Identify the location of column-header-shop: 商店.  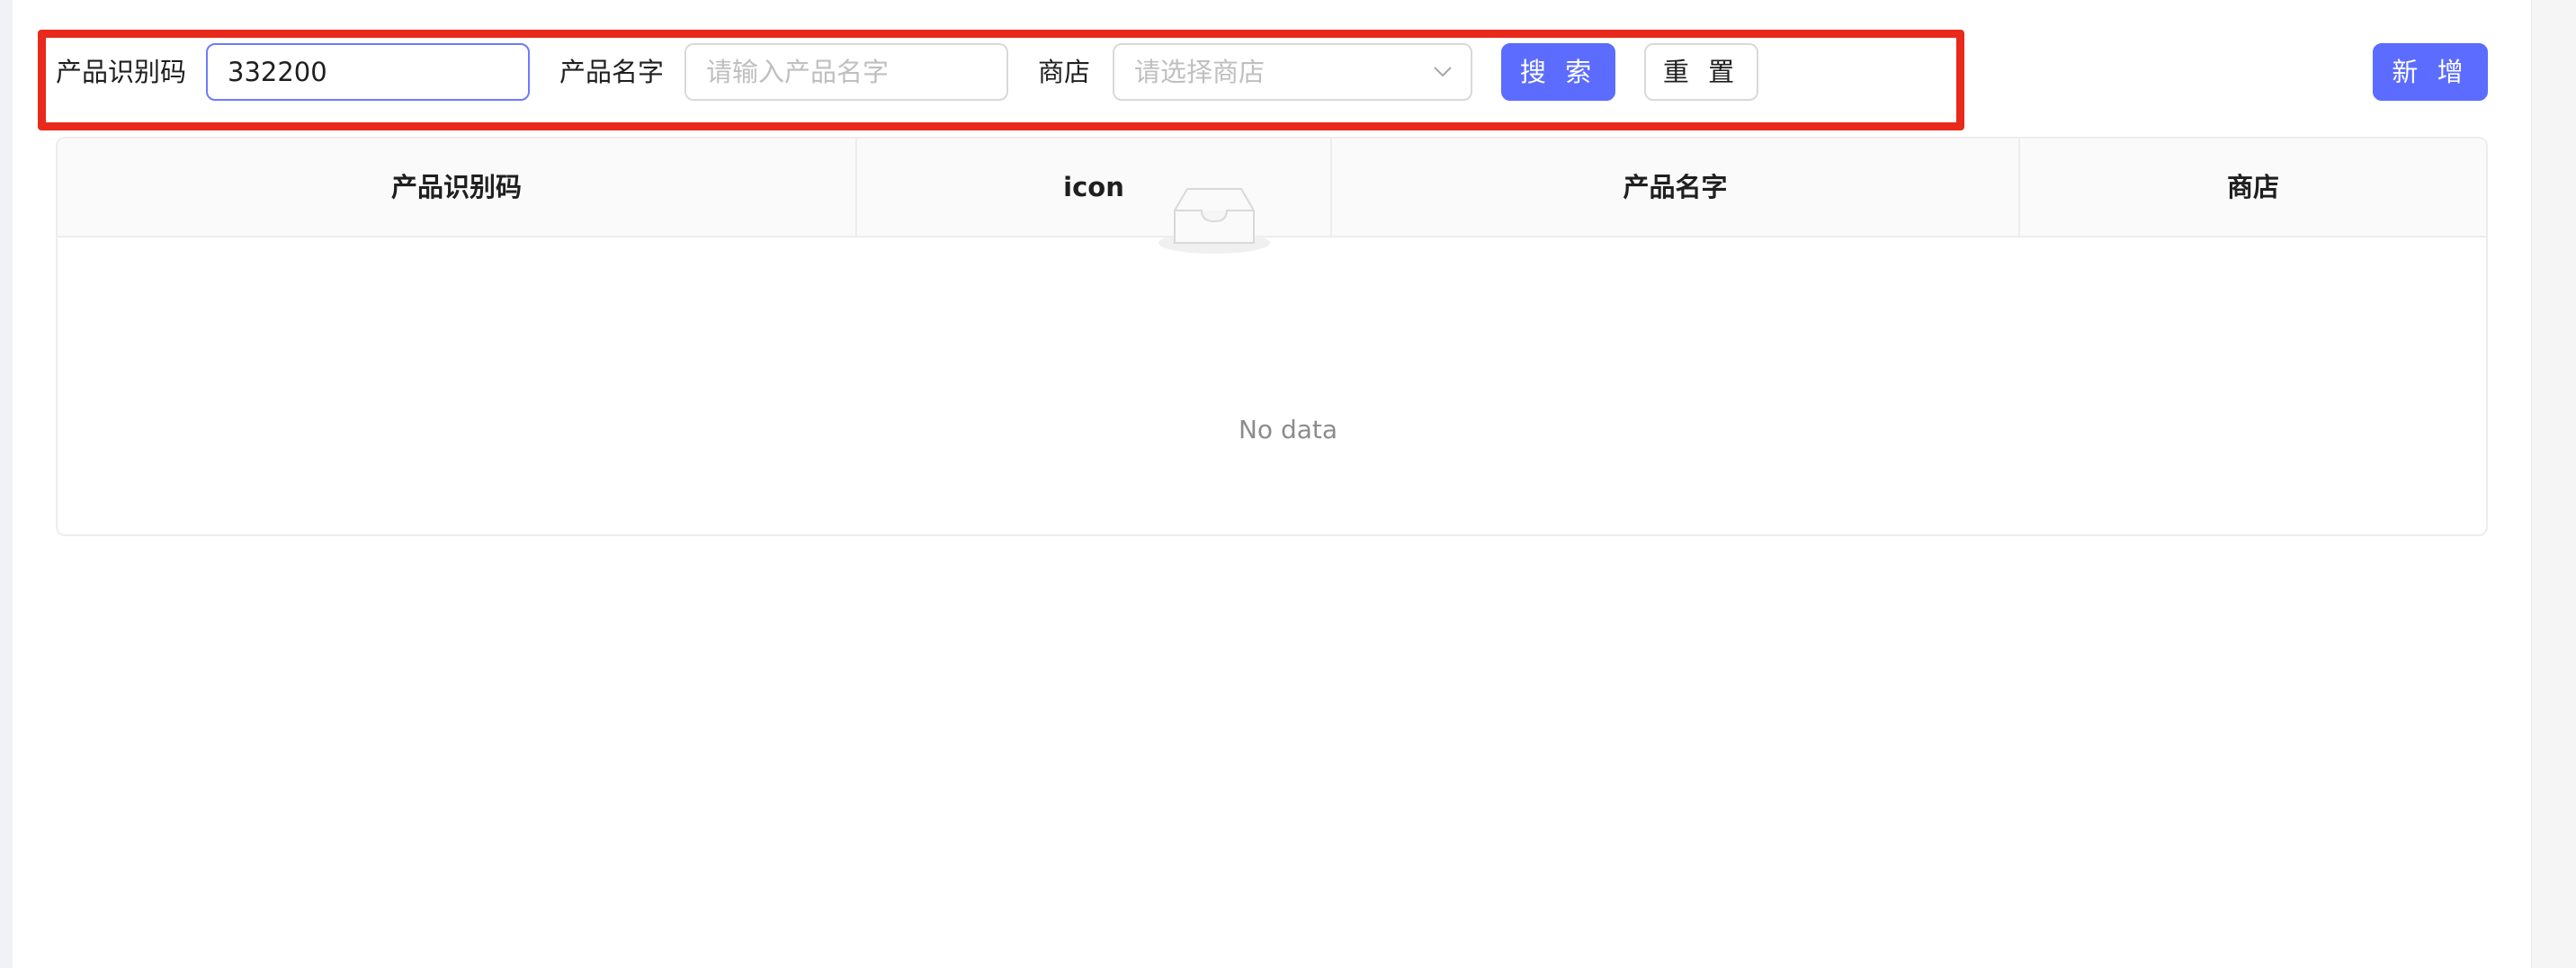
(2252, 187).